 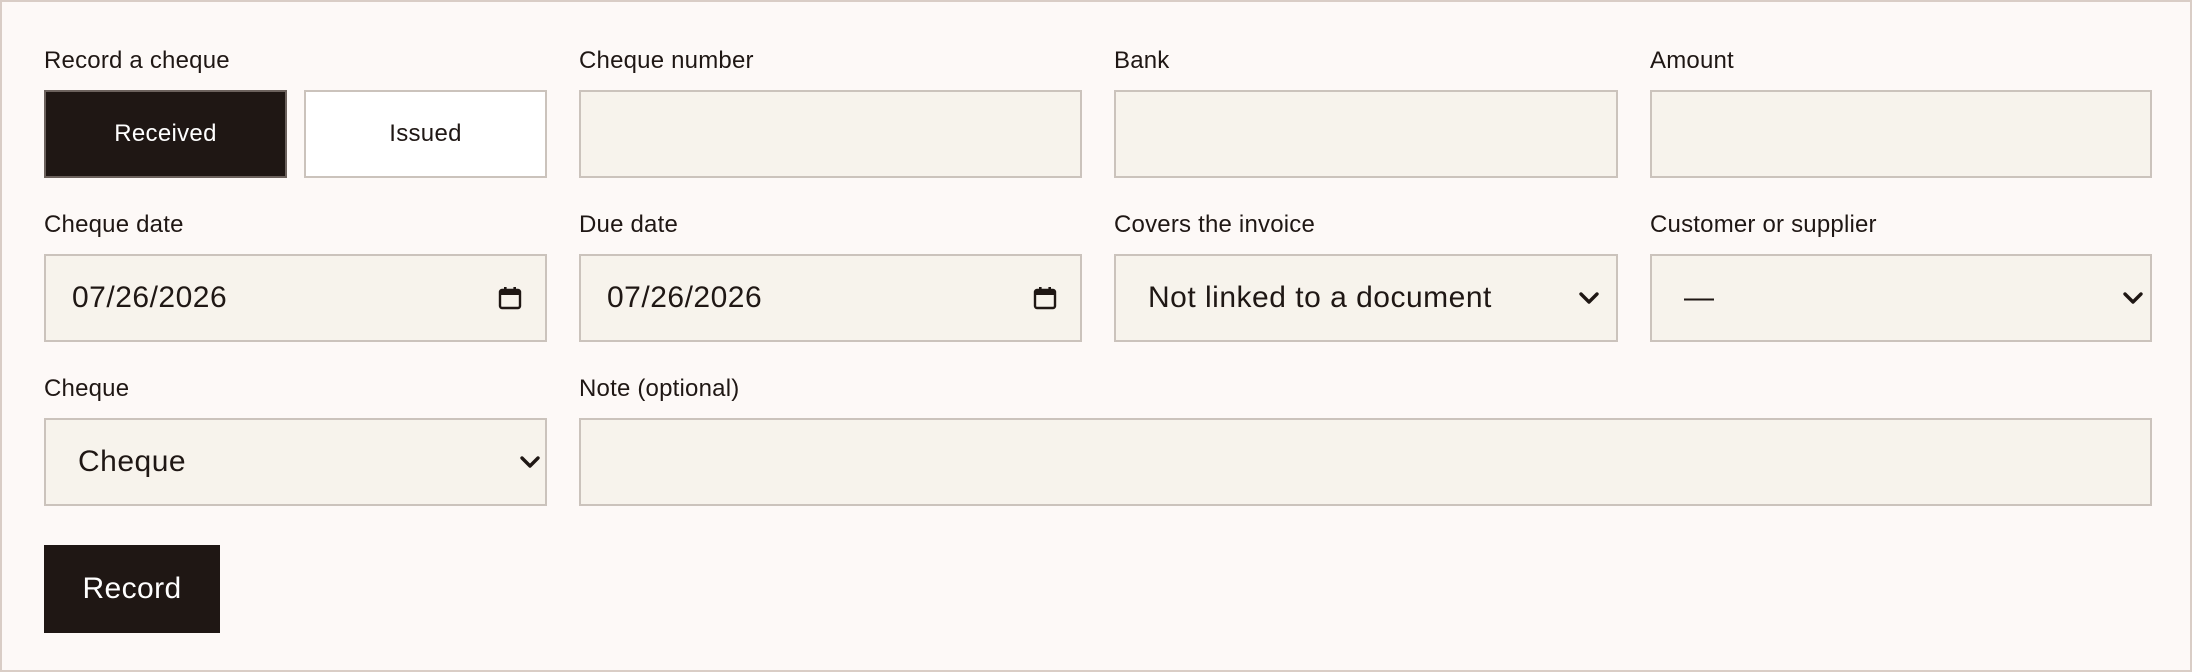 I want to click on bank-field-group: Bank, so click(x=1366, y=112).